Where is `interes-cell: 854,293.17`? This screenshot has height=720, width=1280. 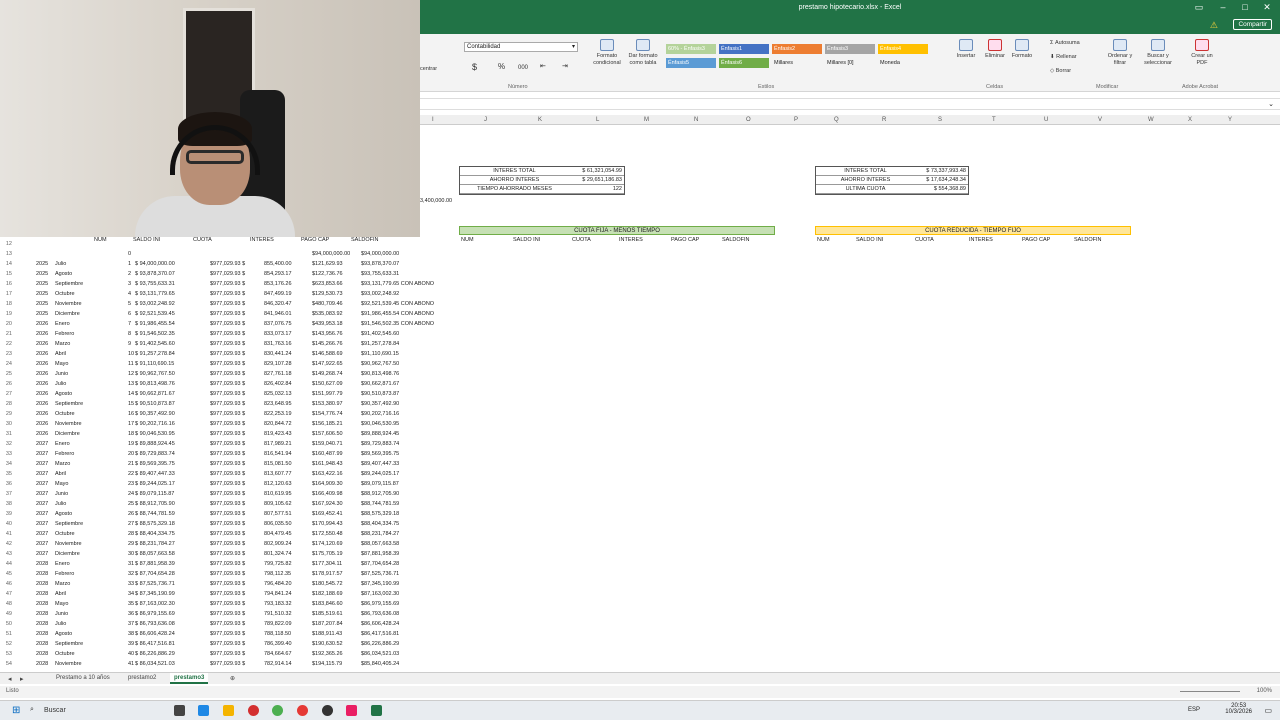
interes-cell: 854,293.17 is located at coordinates (278, 274).